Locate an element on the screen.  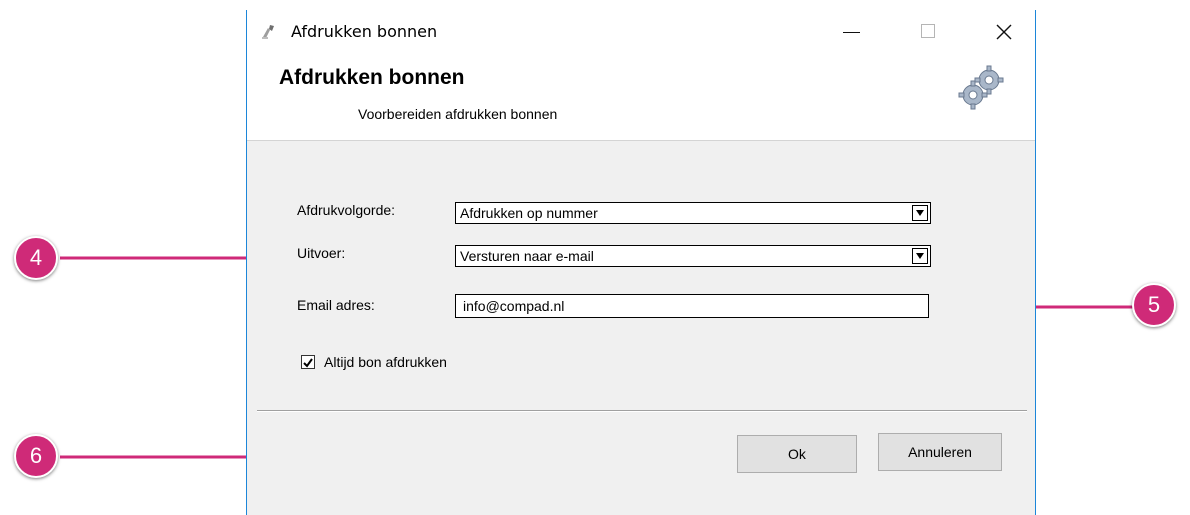
close-icon is located at coordinates (1004, 32).